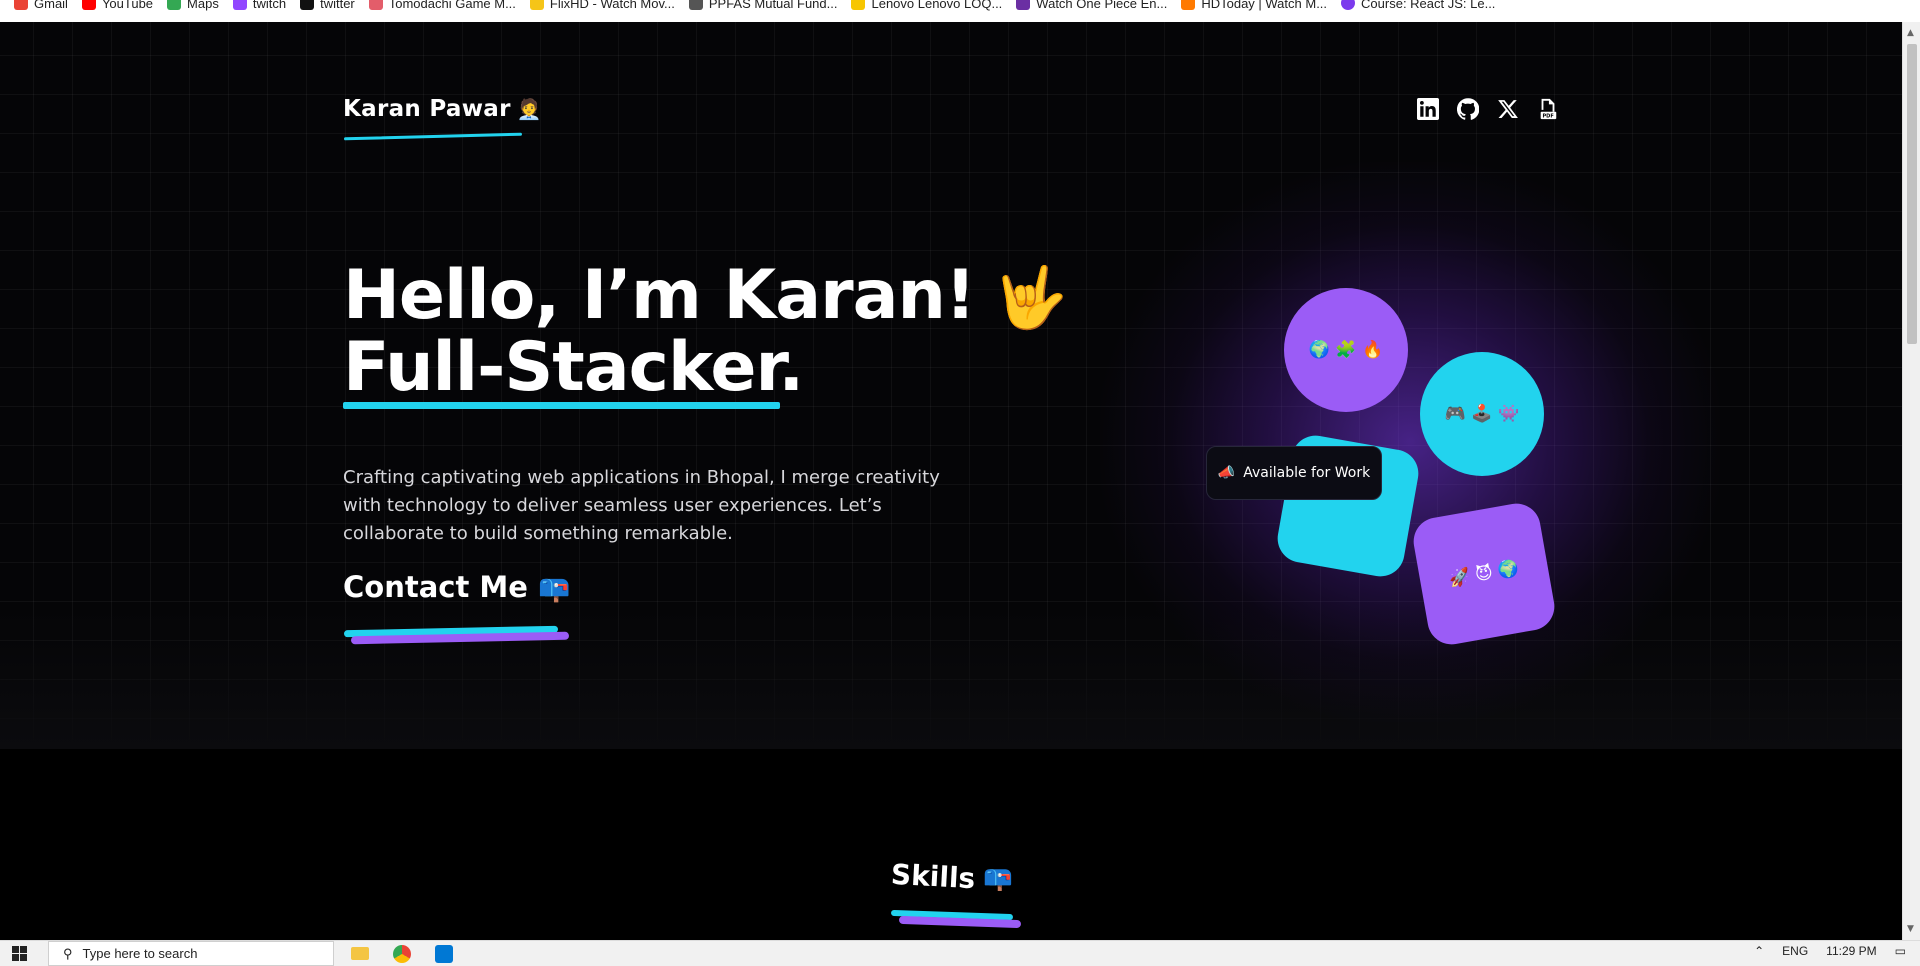 This screenshot has width=1920, height=966. Describe the element at coordinates (68, 953) in the screenshot. I see `search-icon: ⚲` at that location.